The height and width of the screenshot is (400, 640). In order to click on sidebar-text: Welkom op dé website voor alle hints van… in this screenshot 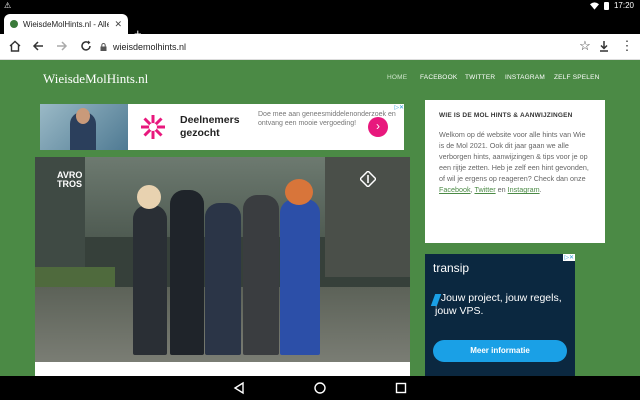, I will do `click(514, 162)`.